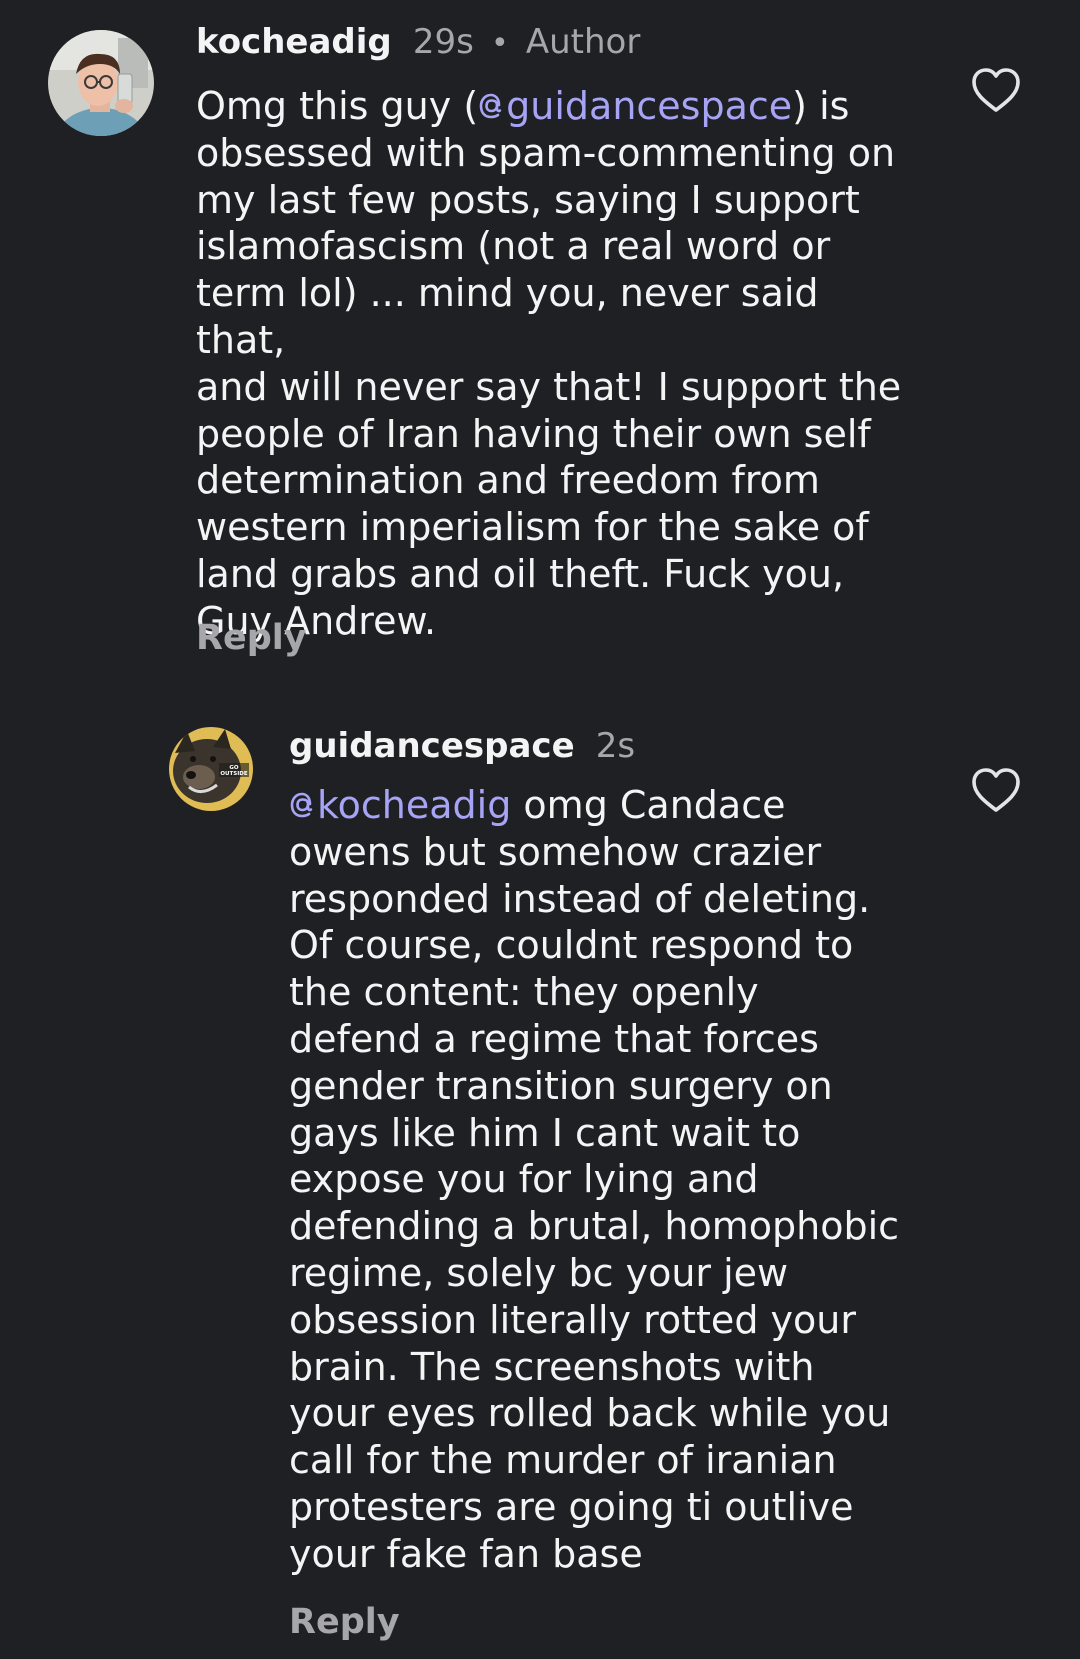 The height and width of the screenshot is (1659, 1080). I want to click on username: kocheadig, so click(294, 42).